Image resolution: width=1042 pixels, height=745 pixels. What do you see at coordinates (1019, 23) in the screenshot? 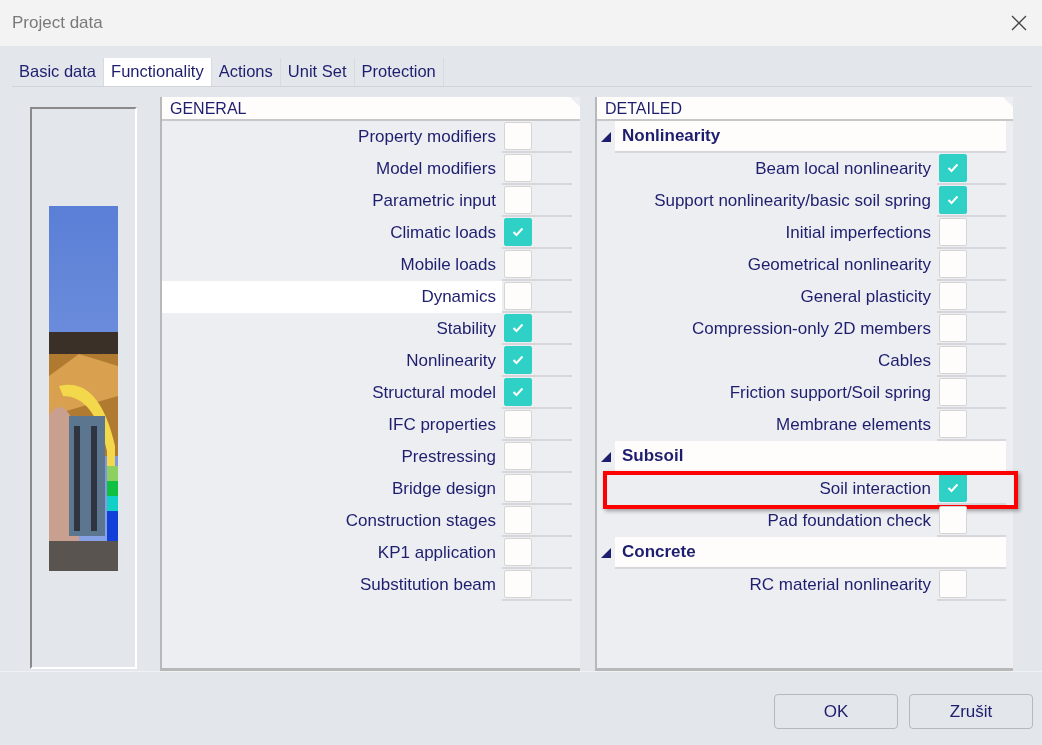
I see `close-icon` at bounding box center [1019, 23].